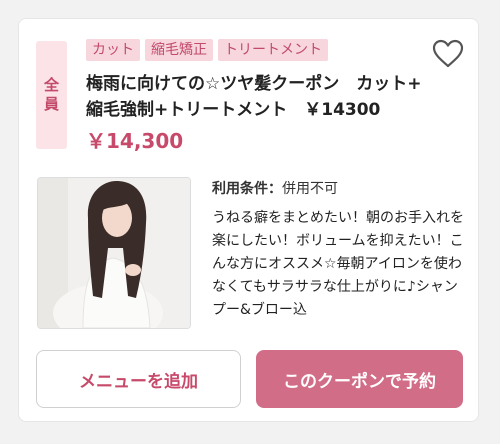  I want to click on tag-straightening: 縮毛矯正, so click(179, 50).